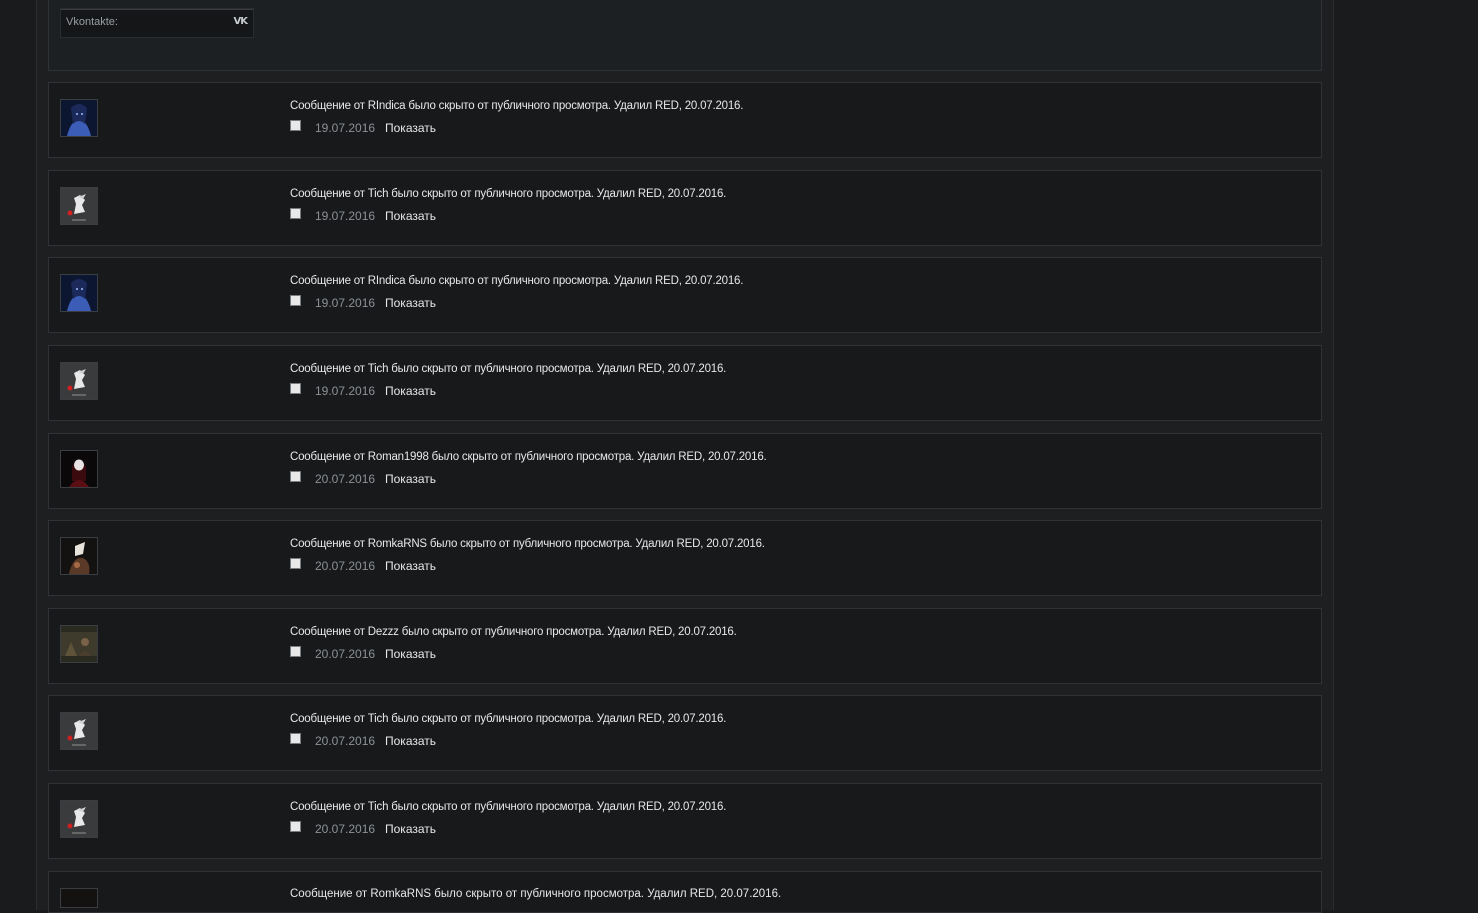 The height and width of the screenshot is (913, 1478). What do you see at coordinates (157, 9) in the screenshot?
I see `divider` at bounding box center [157, 9].